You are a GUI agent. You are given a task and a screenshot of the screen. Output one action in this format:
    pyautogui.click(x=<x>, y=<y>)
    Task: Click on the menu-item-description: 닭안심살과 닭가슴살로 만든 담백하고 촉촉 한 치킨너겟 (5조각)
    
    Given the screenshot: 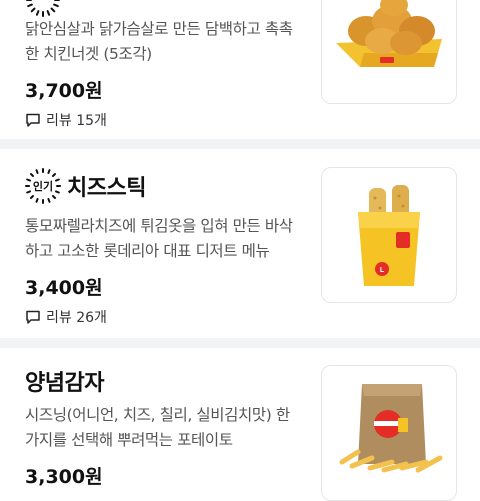 What is the action you would take?
    pyautogui.click(x=170, y=42)
    